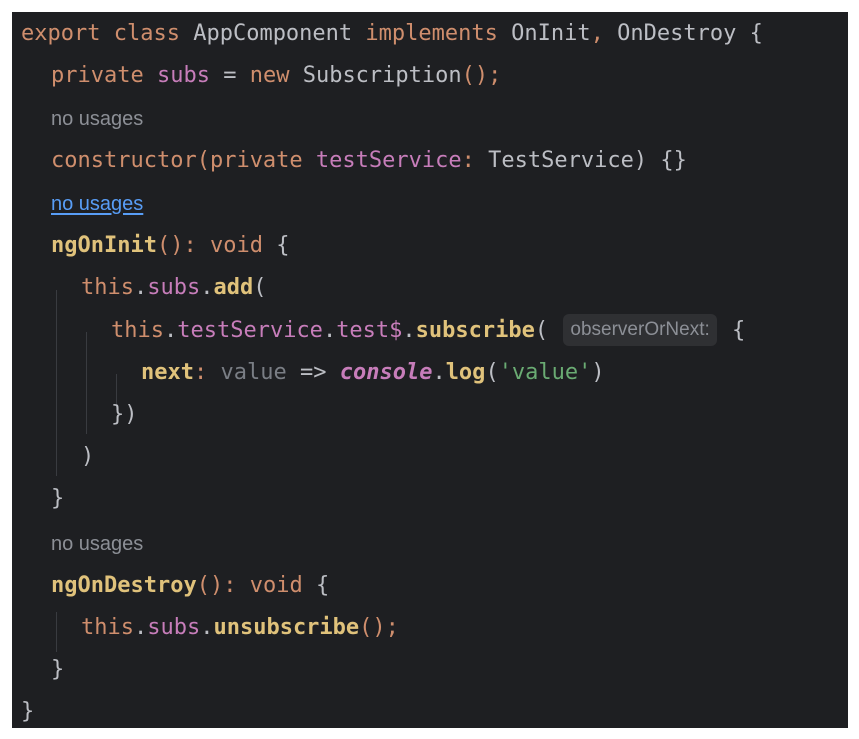  Describe the element at coordinates (597, 33) in the screenshot. I see `comma: ,` at that location.